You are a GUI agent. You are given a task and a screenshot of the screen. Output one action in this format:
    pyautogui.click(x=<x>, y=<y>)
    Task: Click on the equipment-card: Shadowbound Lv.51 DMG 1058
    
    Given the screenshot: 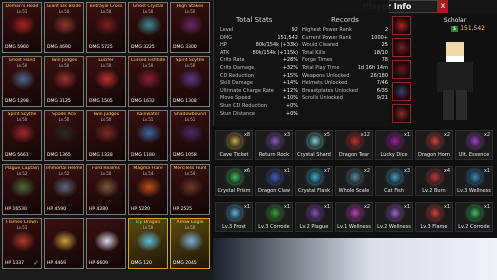 What is the action you would take?
    pyautogui.click(x=190, y=135)
    